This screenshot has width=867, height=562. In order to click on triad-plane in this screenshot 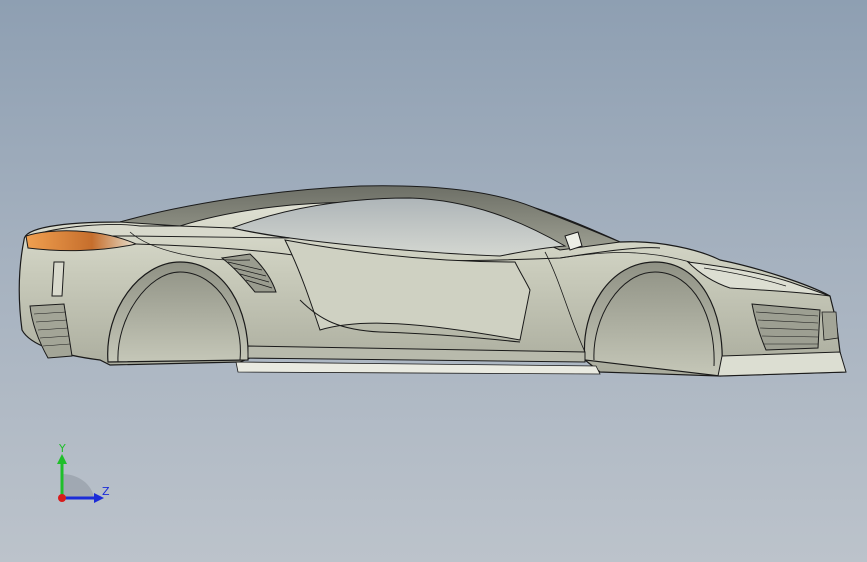, I will do `click(78, 486)`.